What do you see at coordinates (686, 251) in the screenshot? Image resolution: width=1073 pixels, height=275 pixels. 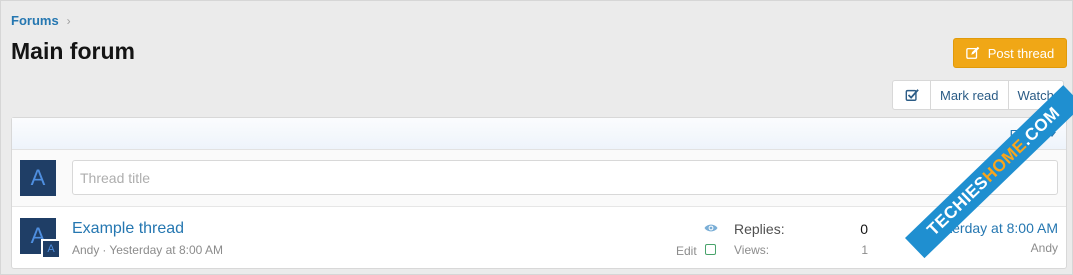 I see `edit-link: Edit` at bounding box center [686, 251].